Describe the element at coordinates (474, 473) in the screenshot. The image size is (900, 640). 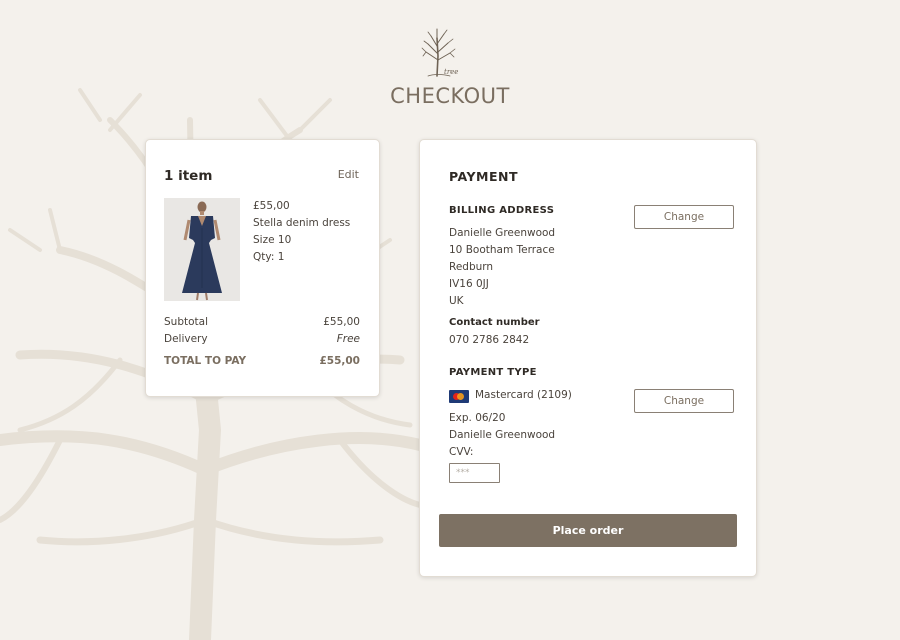
I see `cvv-input` at that location.